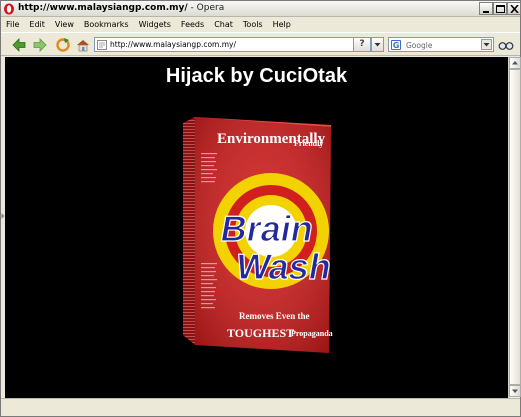 The width and height of the screenshot is (521, 417). Describe the element at coordinates (239, 44) in the screenshot. I see `address-bar: http://www.malaysiangp.com.my/` at that location.